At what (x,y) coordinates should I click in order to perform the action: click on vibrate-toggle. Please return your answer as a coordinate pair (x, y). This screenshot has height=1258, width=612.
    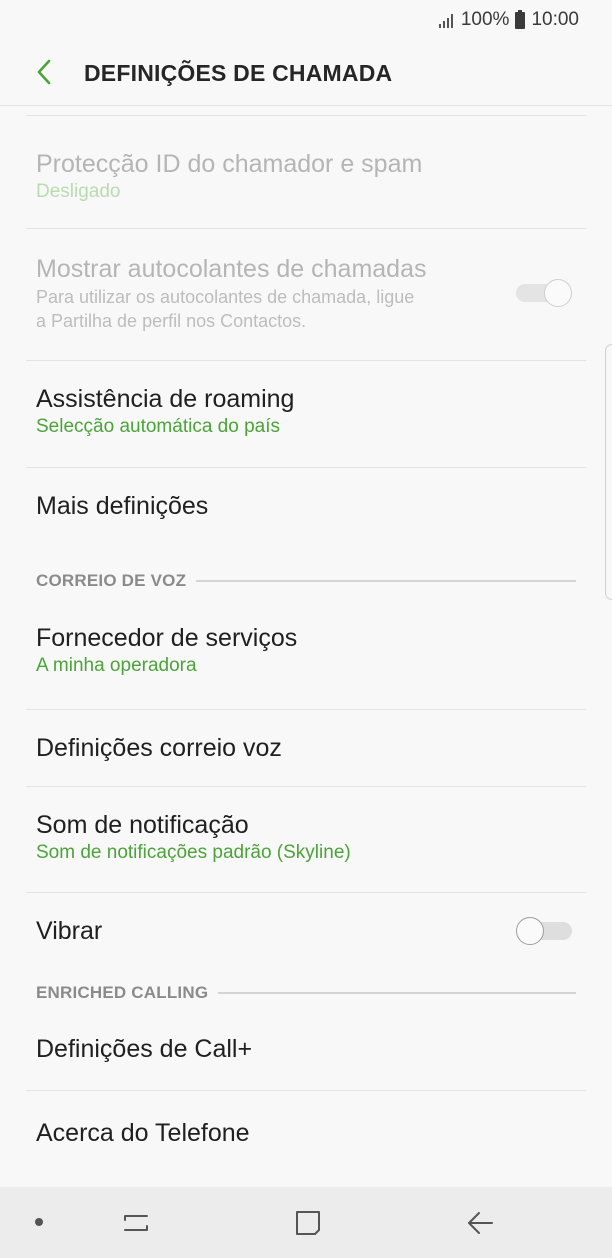
    Looking at the image, I should click on (544, 931).